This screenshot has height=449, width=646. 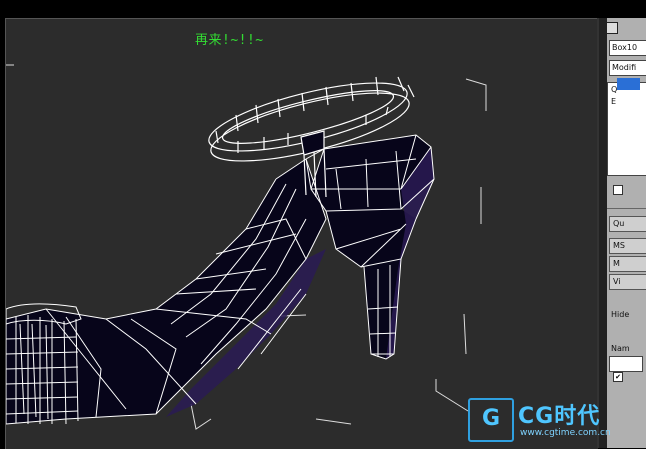 What do you see at coordinates (618, 377) in the screenshot?
I see `option-checkbox: ✔` at bounding box center [618, 377].